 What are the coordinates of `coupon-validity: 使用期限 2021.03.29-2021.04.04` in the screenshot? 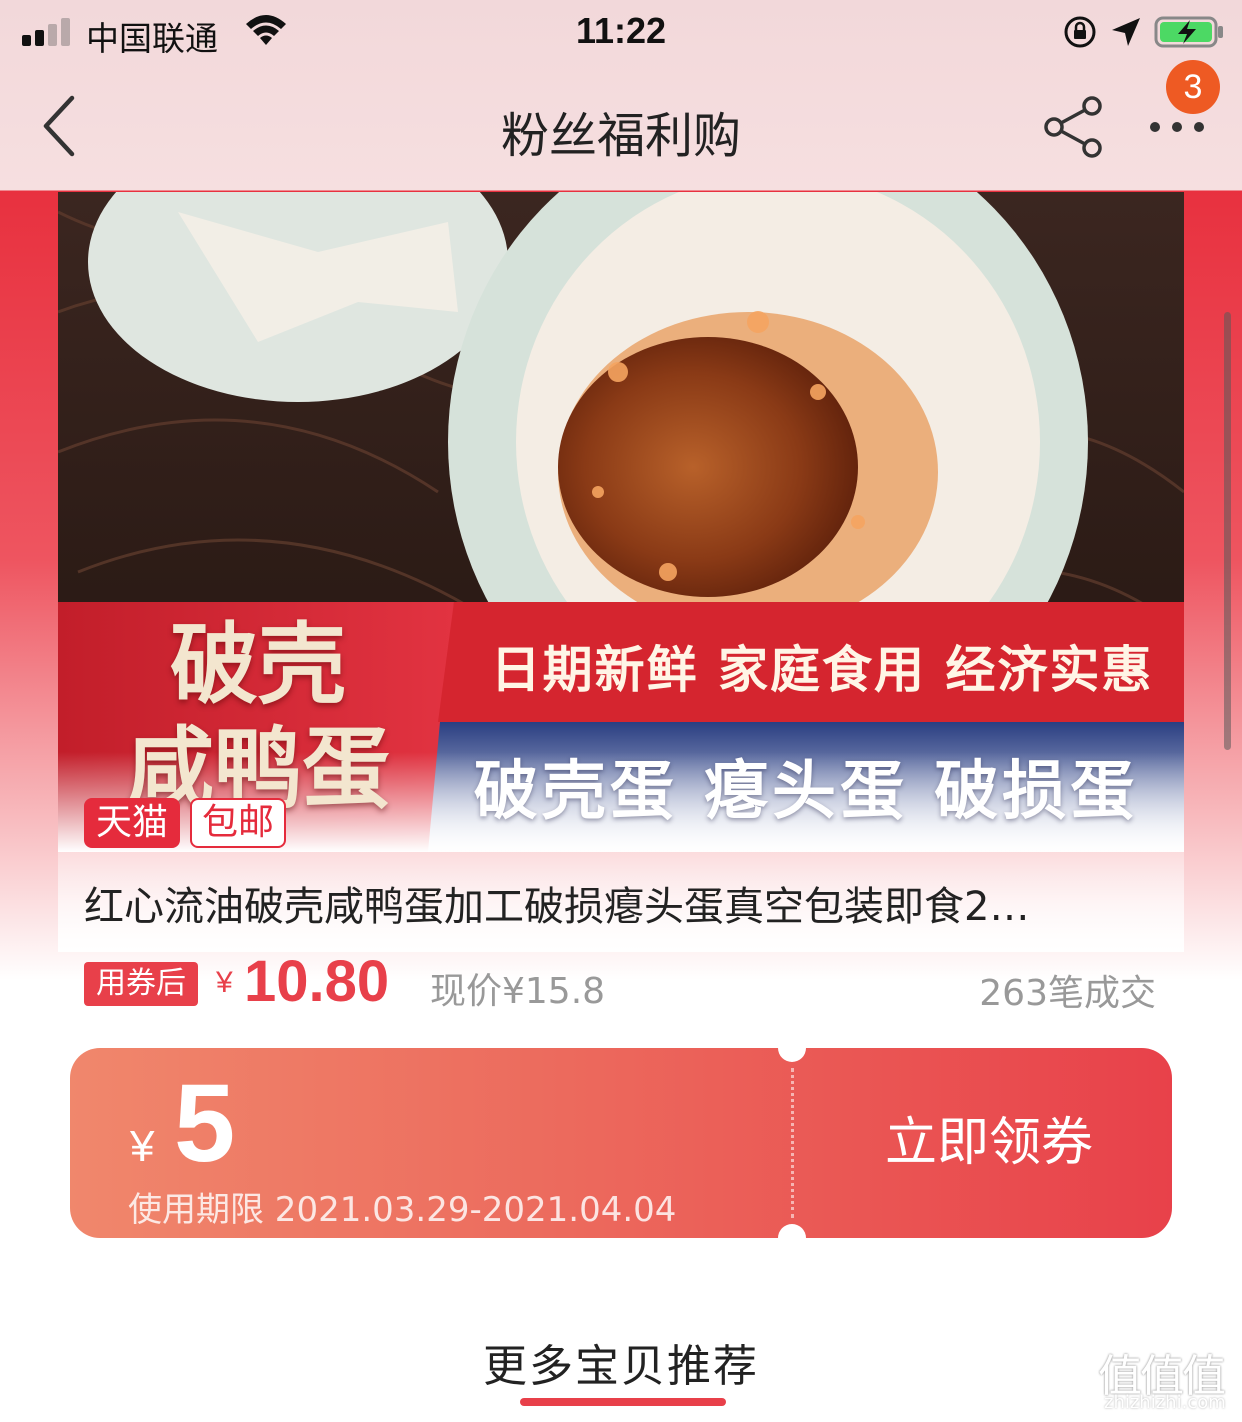 It's located at (402, 1210).